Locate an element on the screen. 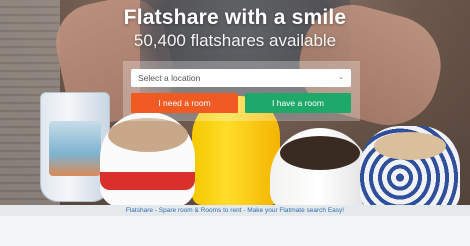 The height and width of the screenshot is (246, 470). mug-white-coffee is located at coordinates (320, 166).